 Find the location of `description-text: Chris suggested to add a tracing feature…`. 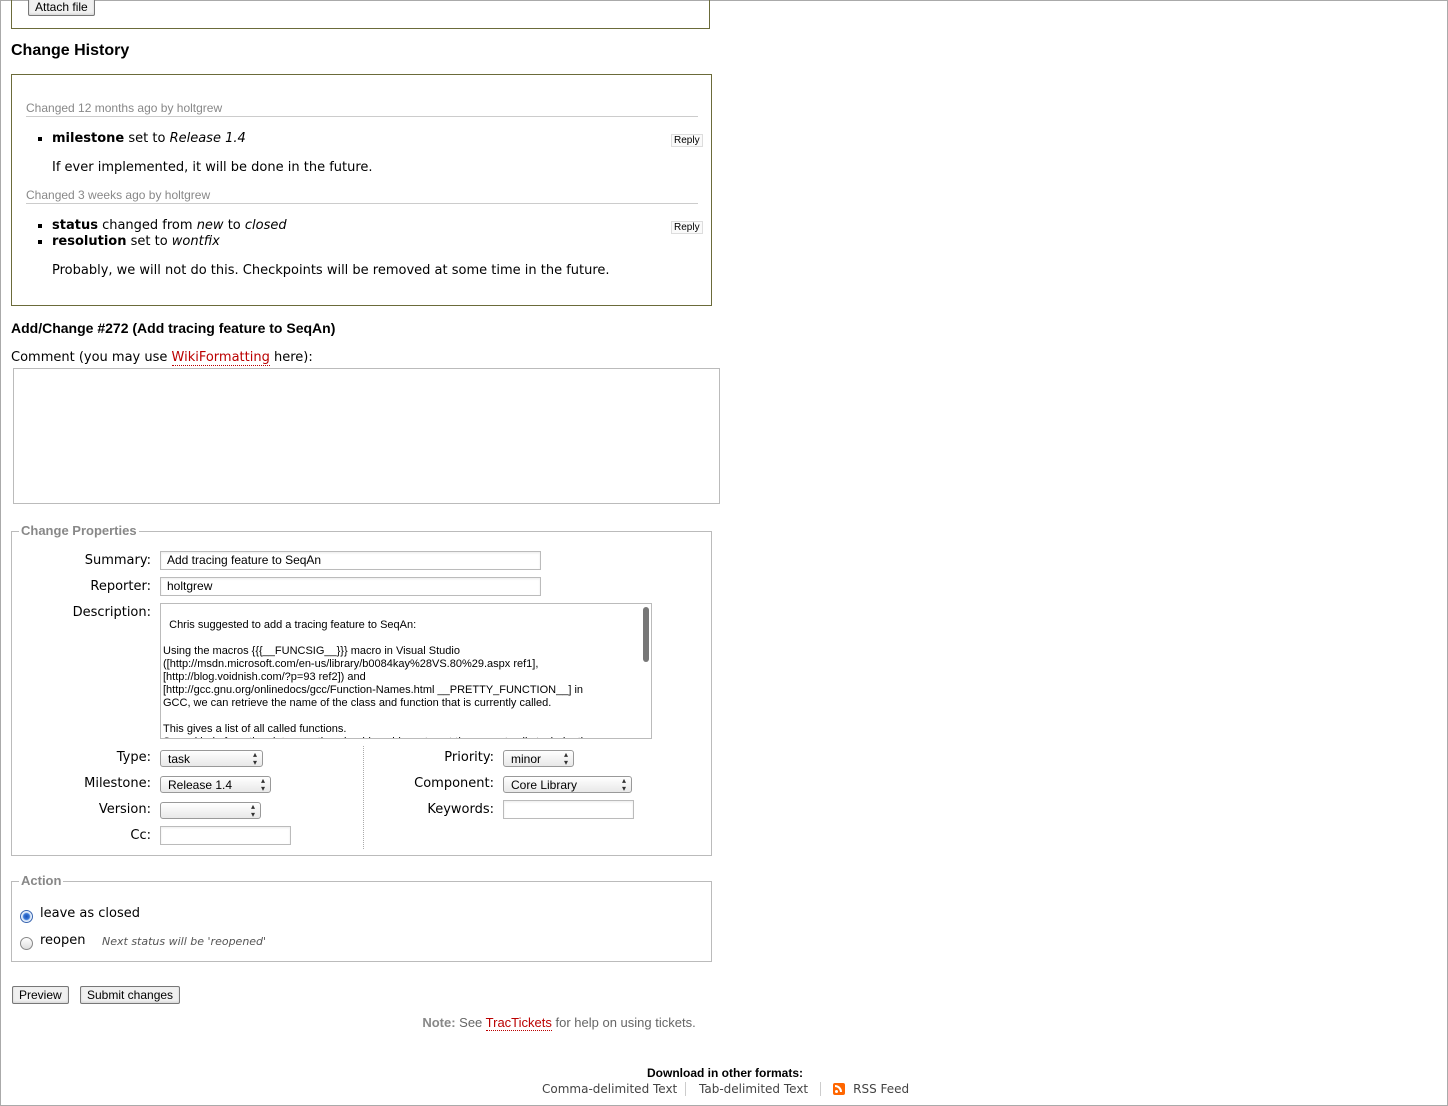

description-text: Chris suggested to add a tracing feature… is located at coordinates (376, 678).